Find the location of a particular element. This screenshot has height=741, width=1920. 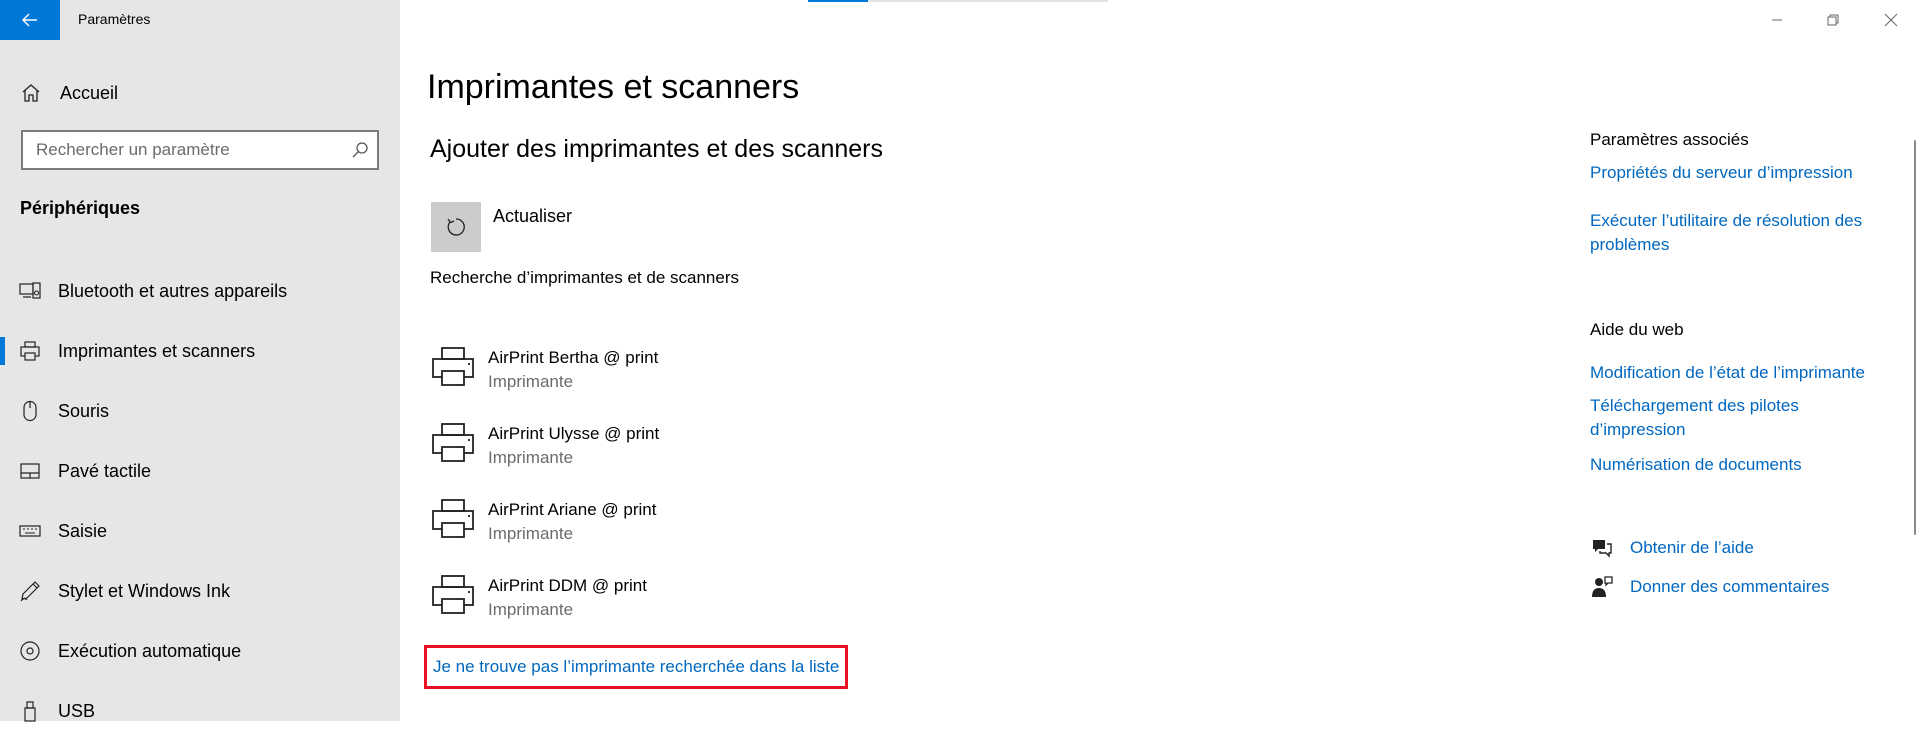

refresh-icon is located at coordinates (456, 227).